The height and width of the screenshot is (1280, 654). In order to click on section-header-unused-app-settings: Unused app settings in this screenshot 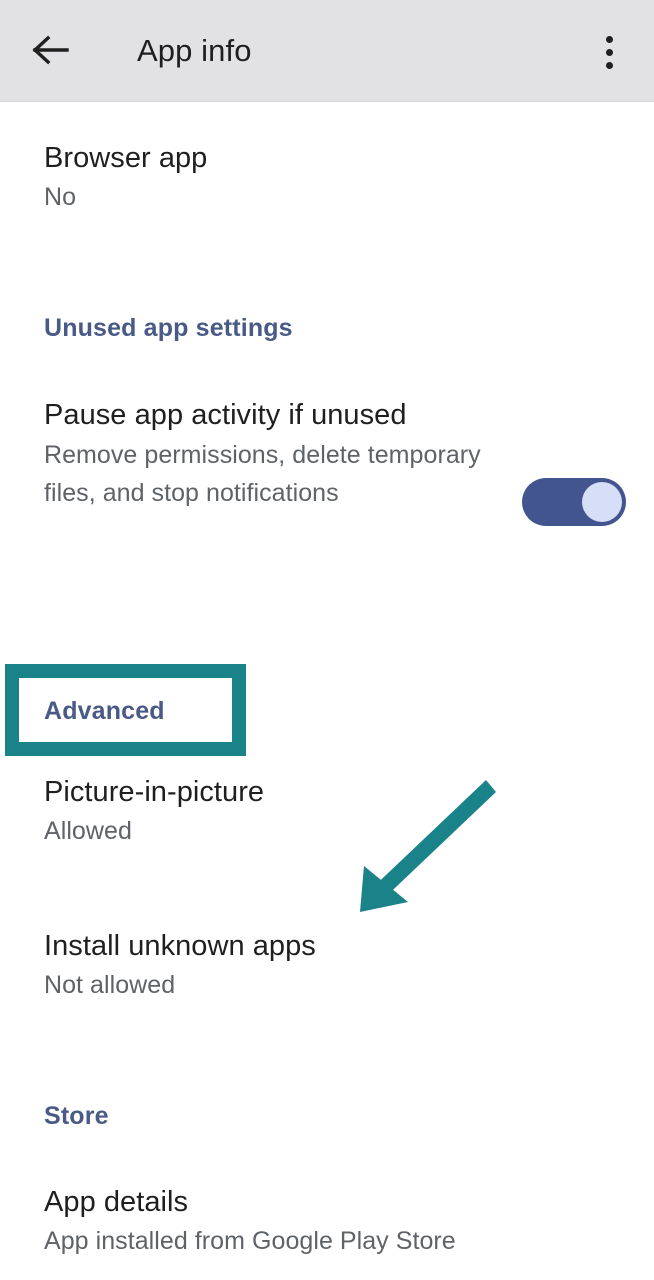, I will do `click(168, 328)`.